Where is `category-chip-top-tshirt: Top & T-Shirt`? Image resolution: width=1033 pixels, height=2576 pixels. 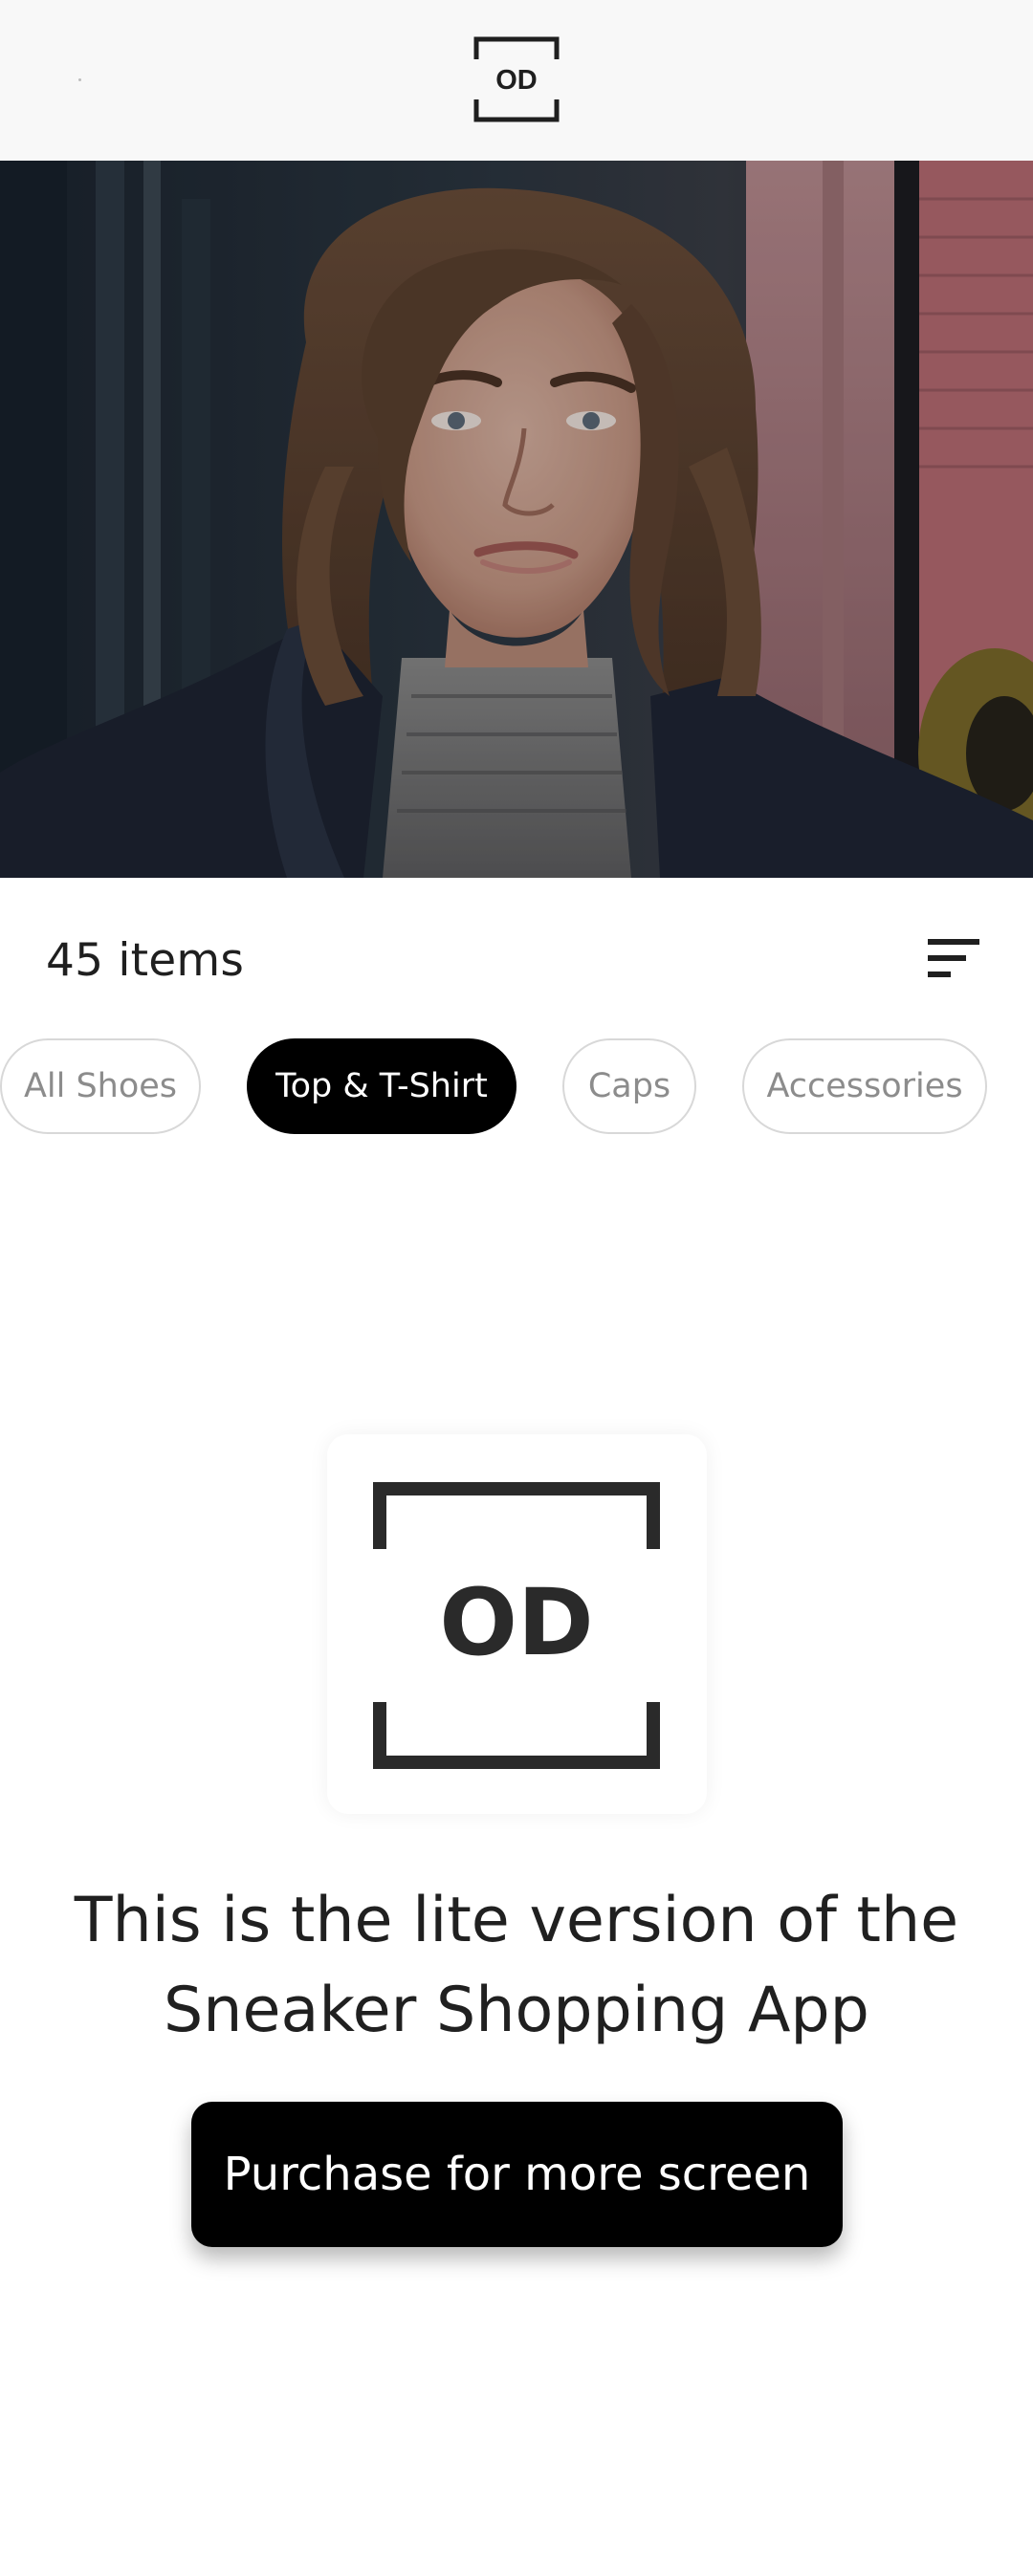
category-chip-top-tshirt: Top & T-Shirt is located at coordinates (381, 1086).